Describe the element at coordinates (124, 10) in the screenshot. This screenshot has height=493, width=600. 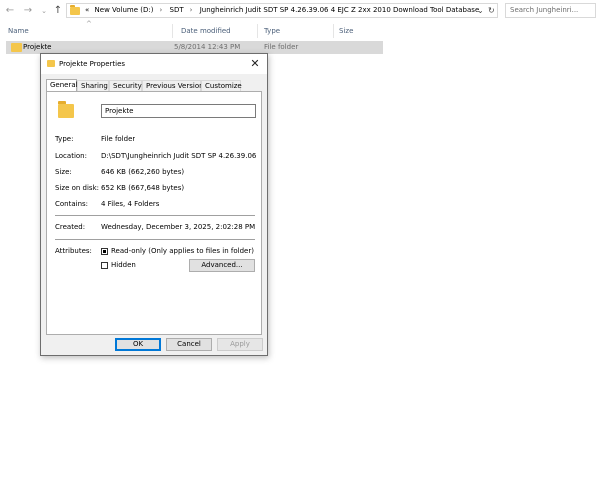
I see `breadcrumb-item-volume: New Volume (D:)` at that location.